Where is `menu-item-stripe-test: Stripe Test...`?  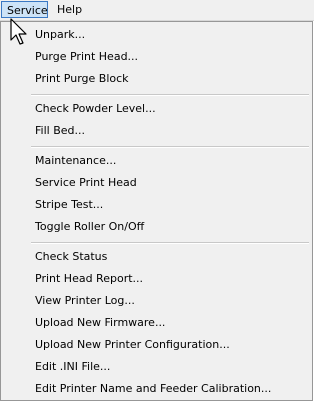
menu-item-stripe-test: Stripe Test... is located at coordinates (69, 205).